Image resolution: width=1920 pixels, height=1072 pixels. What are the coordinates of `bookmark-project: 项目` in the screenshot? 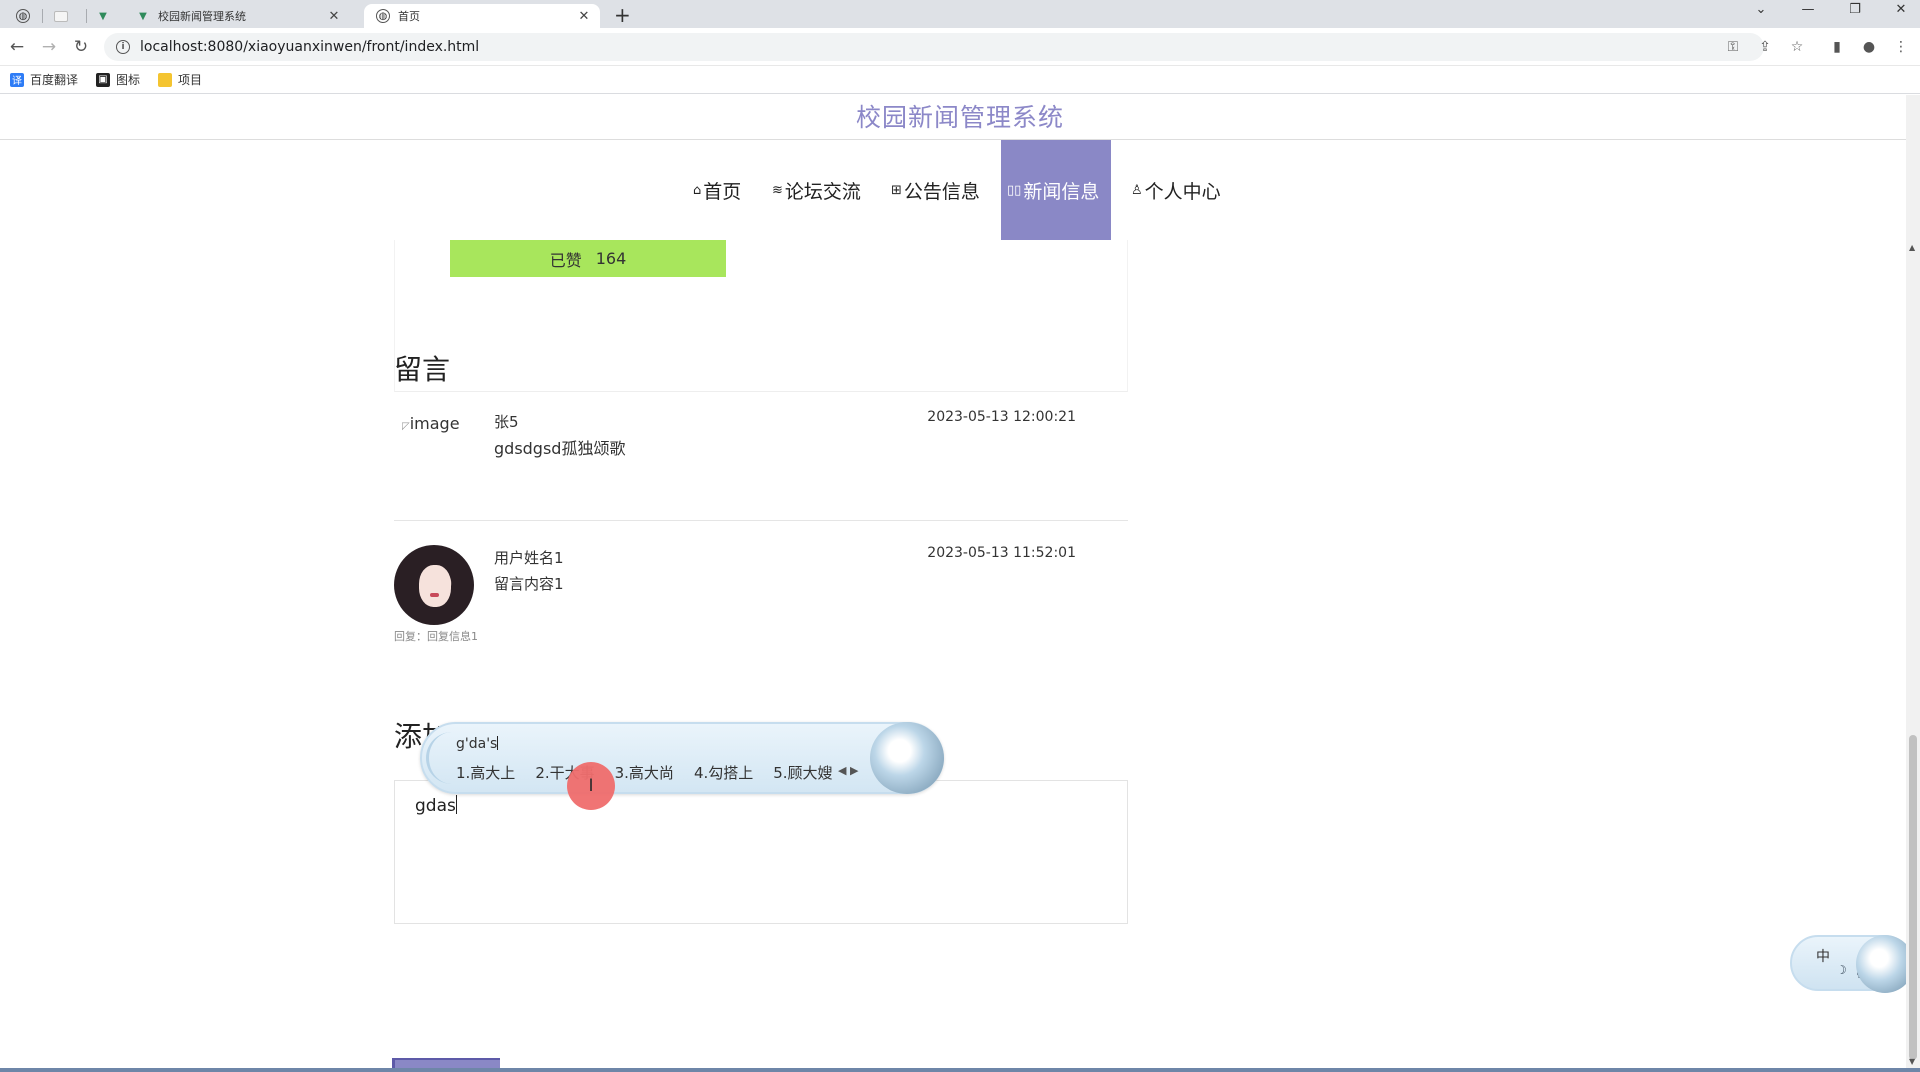 It's located at (180, 79).